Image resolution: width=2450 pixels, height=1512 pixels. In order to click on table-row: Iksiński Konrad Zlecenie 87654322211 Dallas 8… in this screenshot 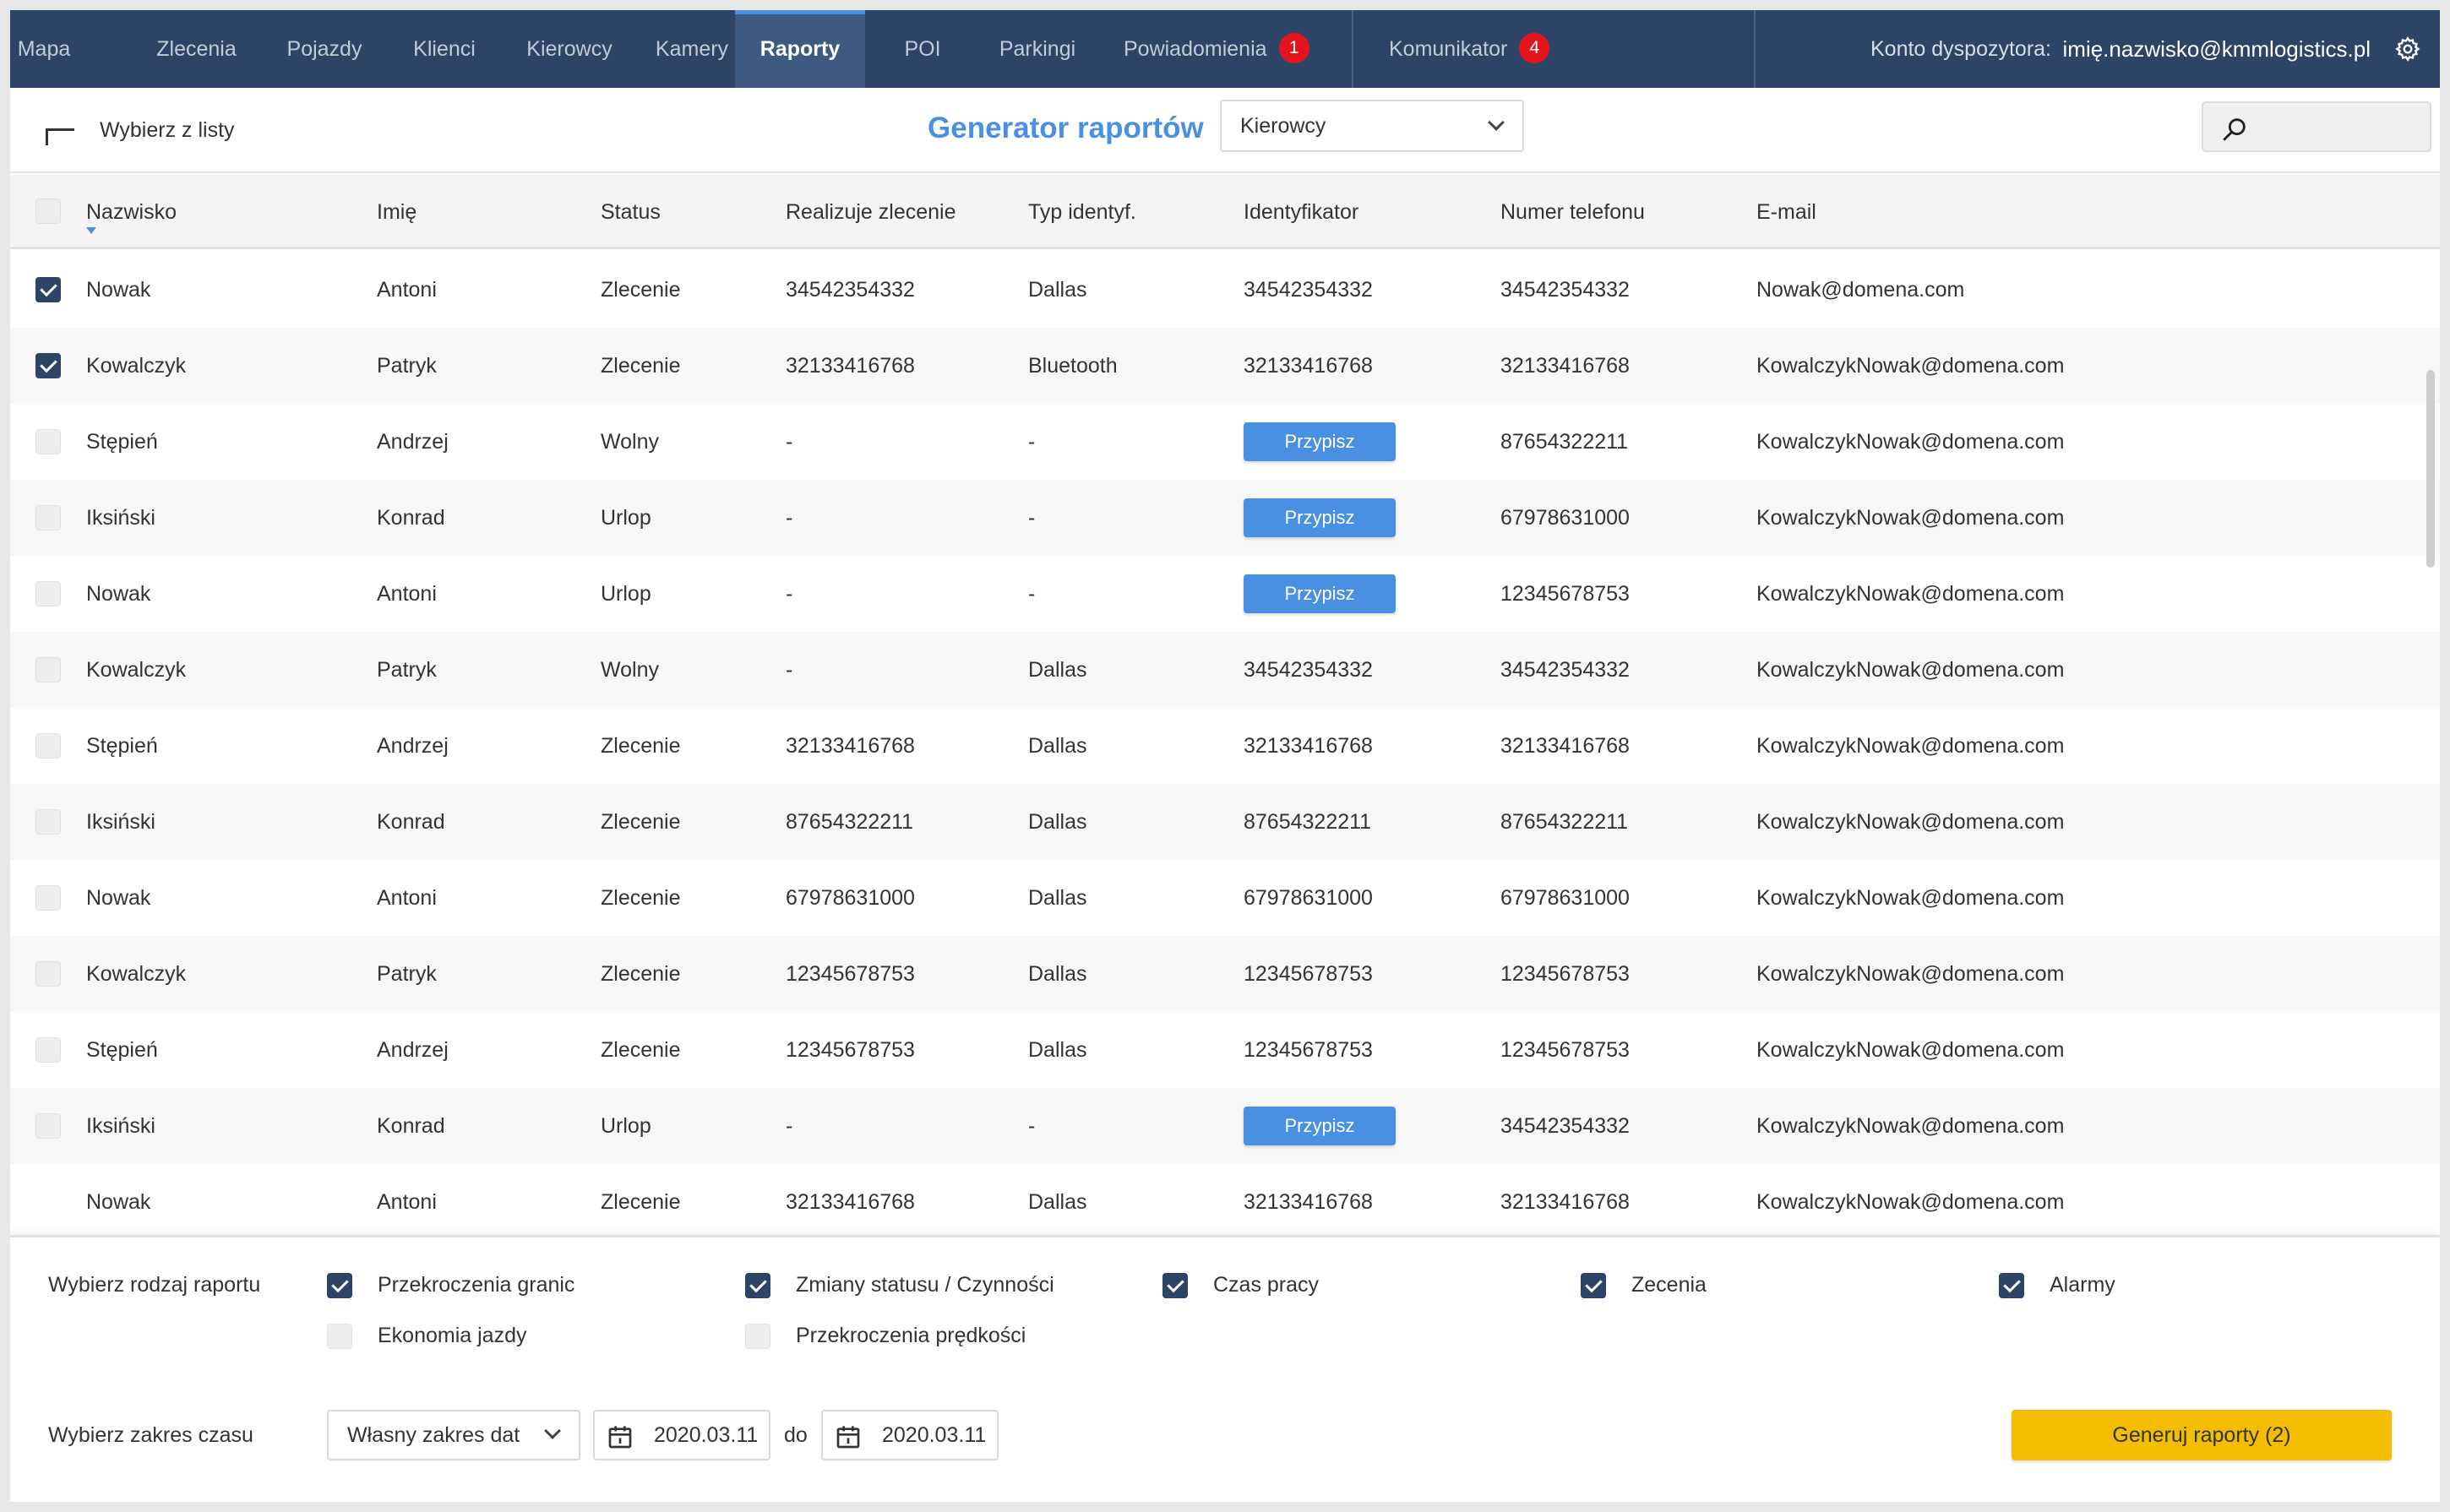, I will do `click(1225, 822)`.